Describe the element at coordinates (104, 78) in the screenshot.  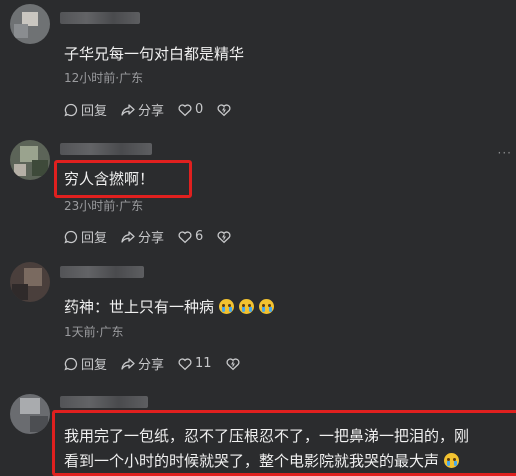
I see `comment-meta: 12小时前·广东` at that location.